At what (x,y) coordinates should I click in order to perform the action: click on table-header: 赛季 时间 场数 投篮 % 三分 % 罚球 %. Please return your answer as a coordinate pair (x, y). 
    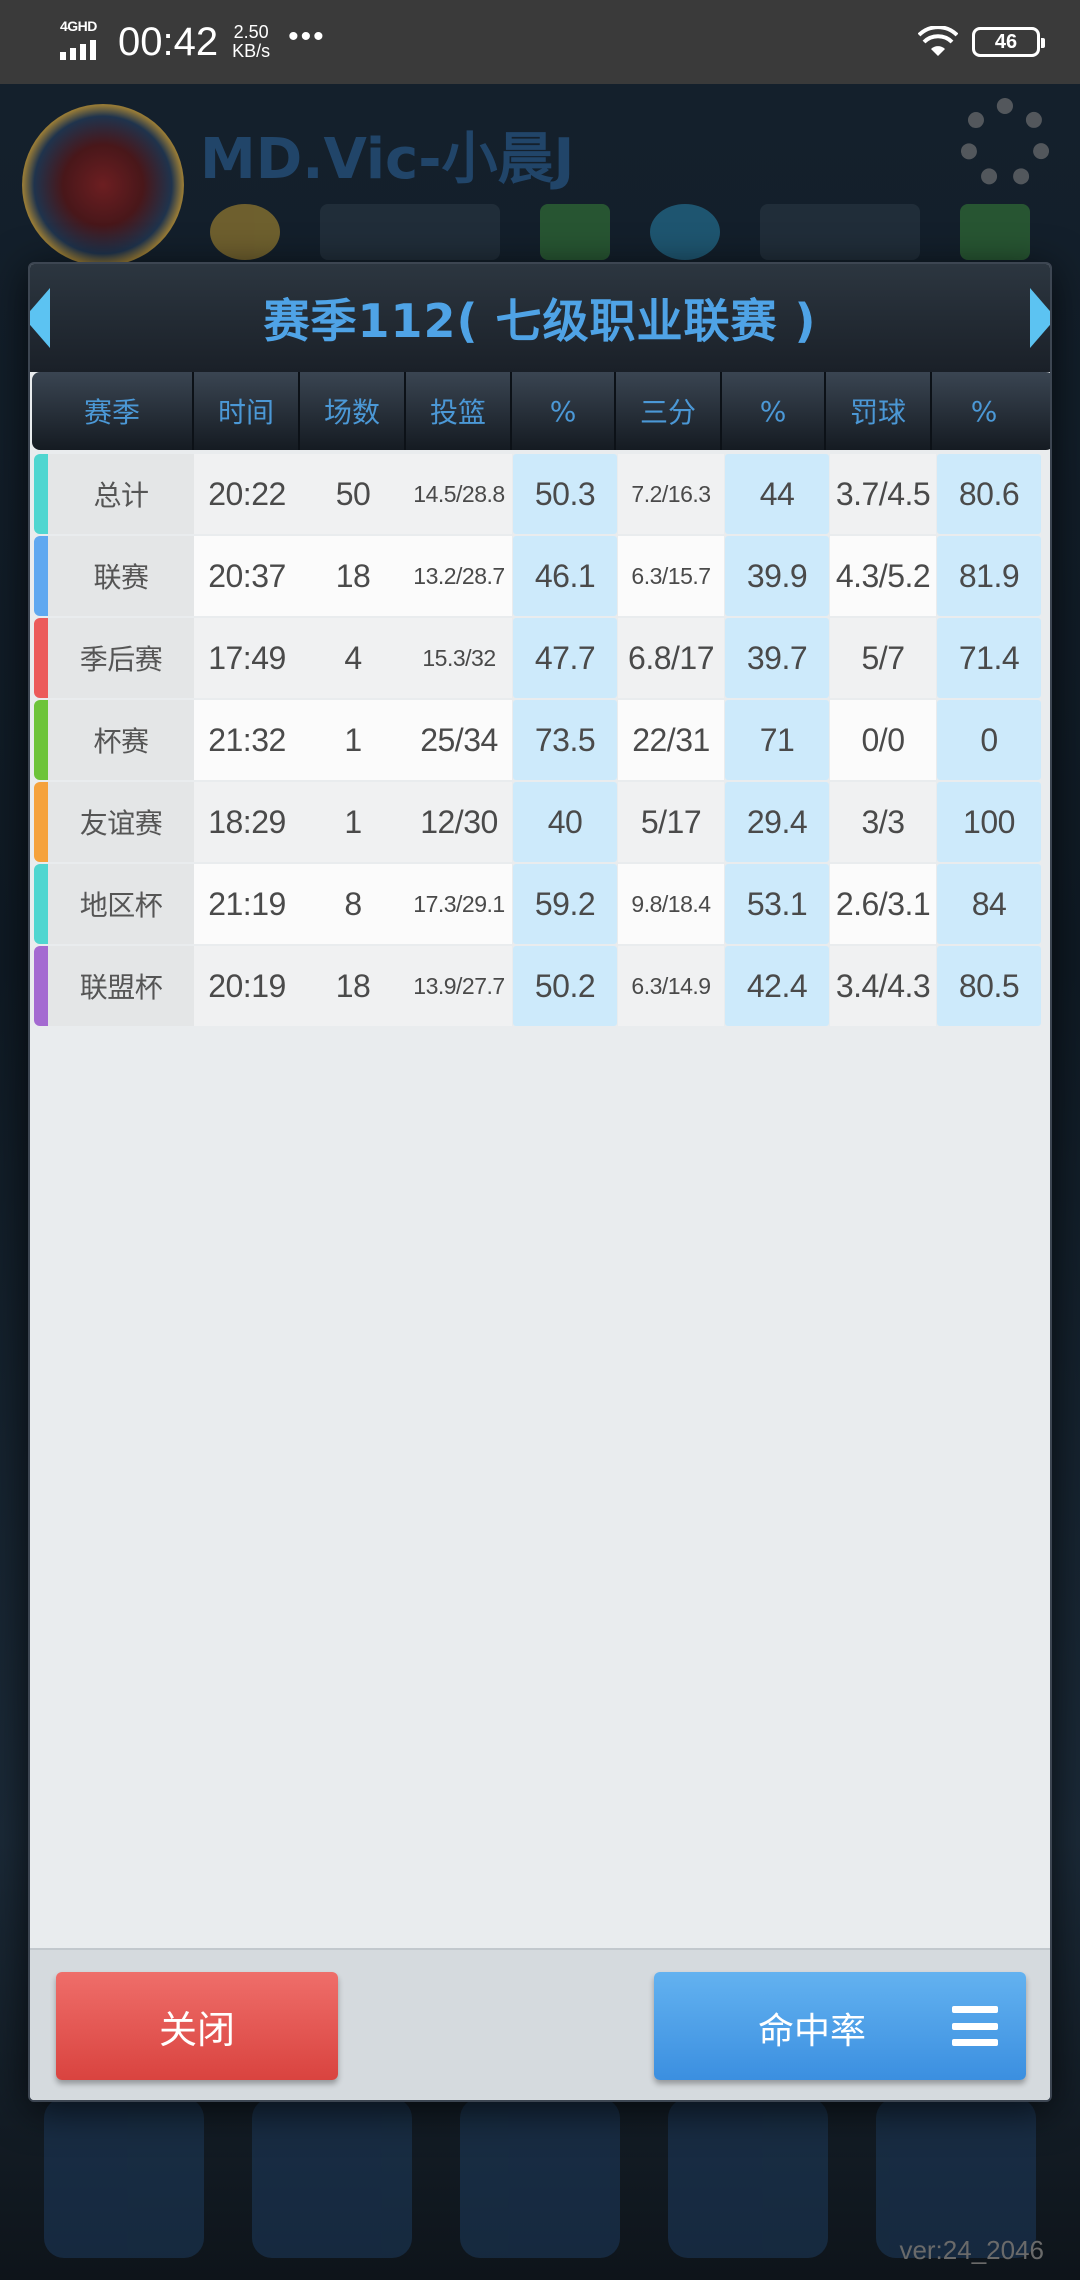
    Looking at the image, I should click on (541, 411).